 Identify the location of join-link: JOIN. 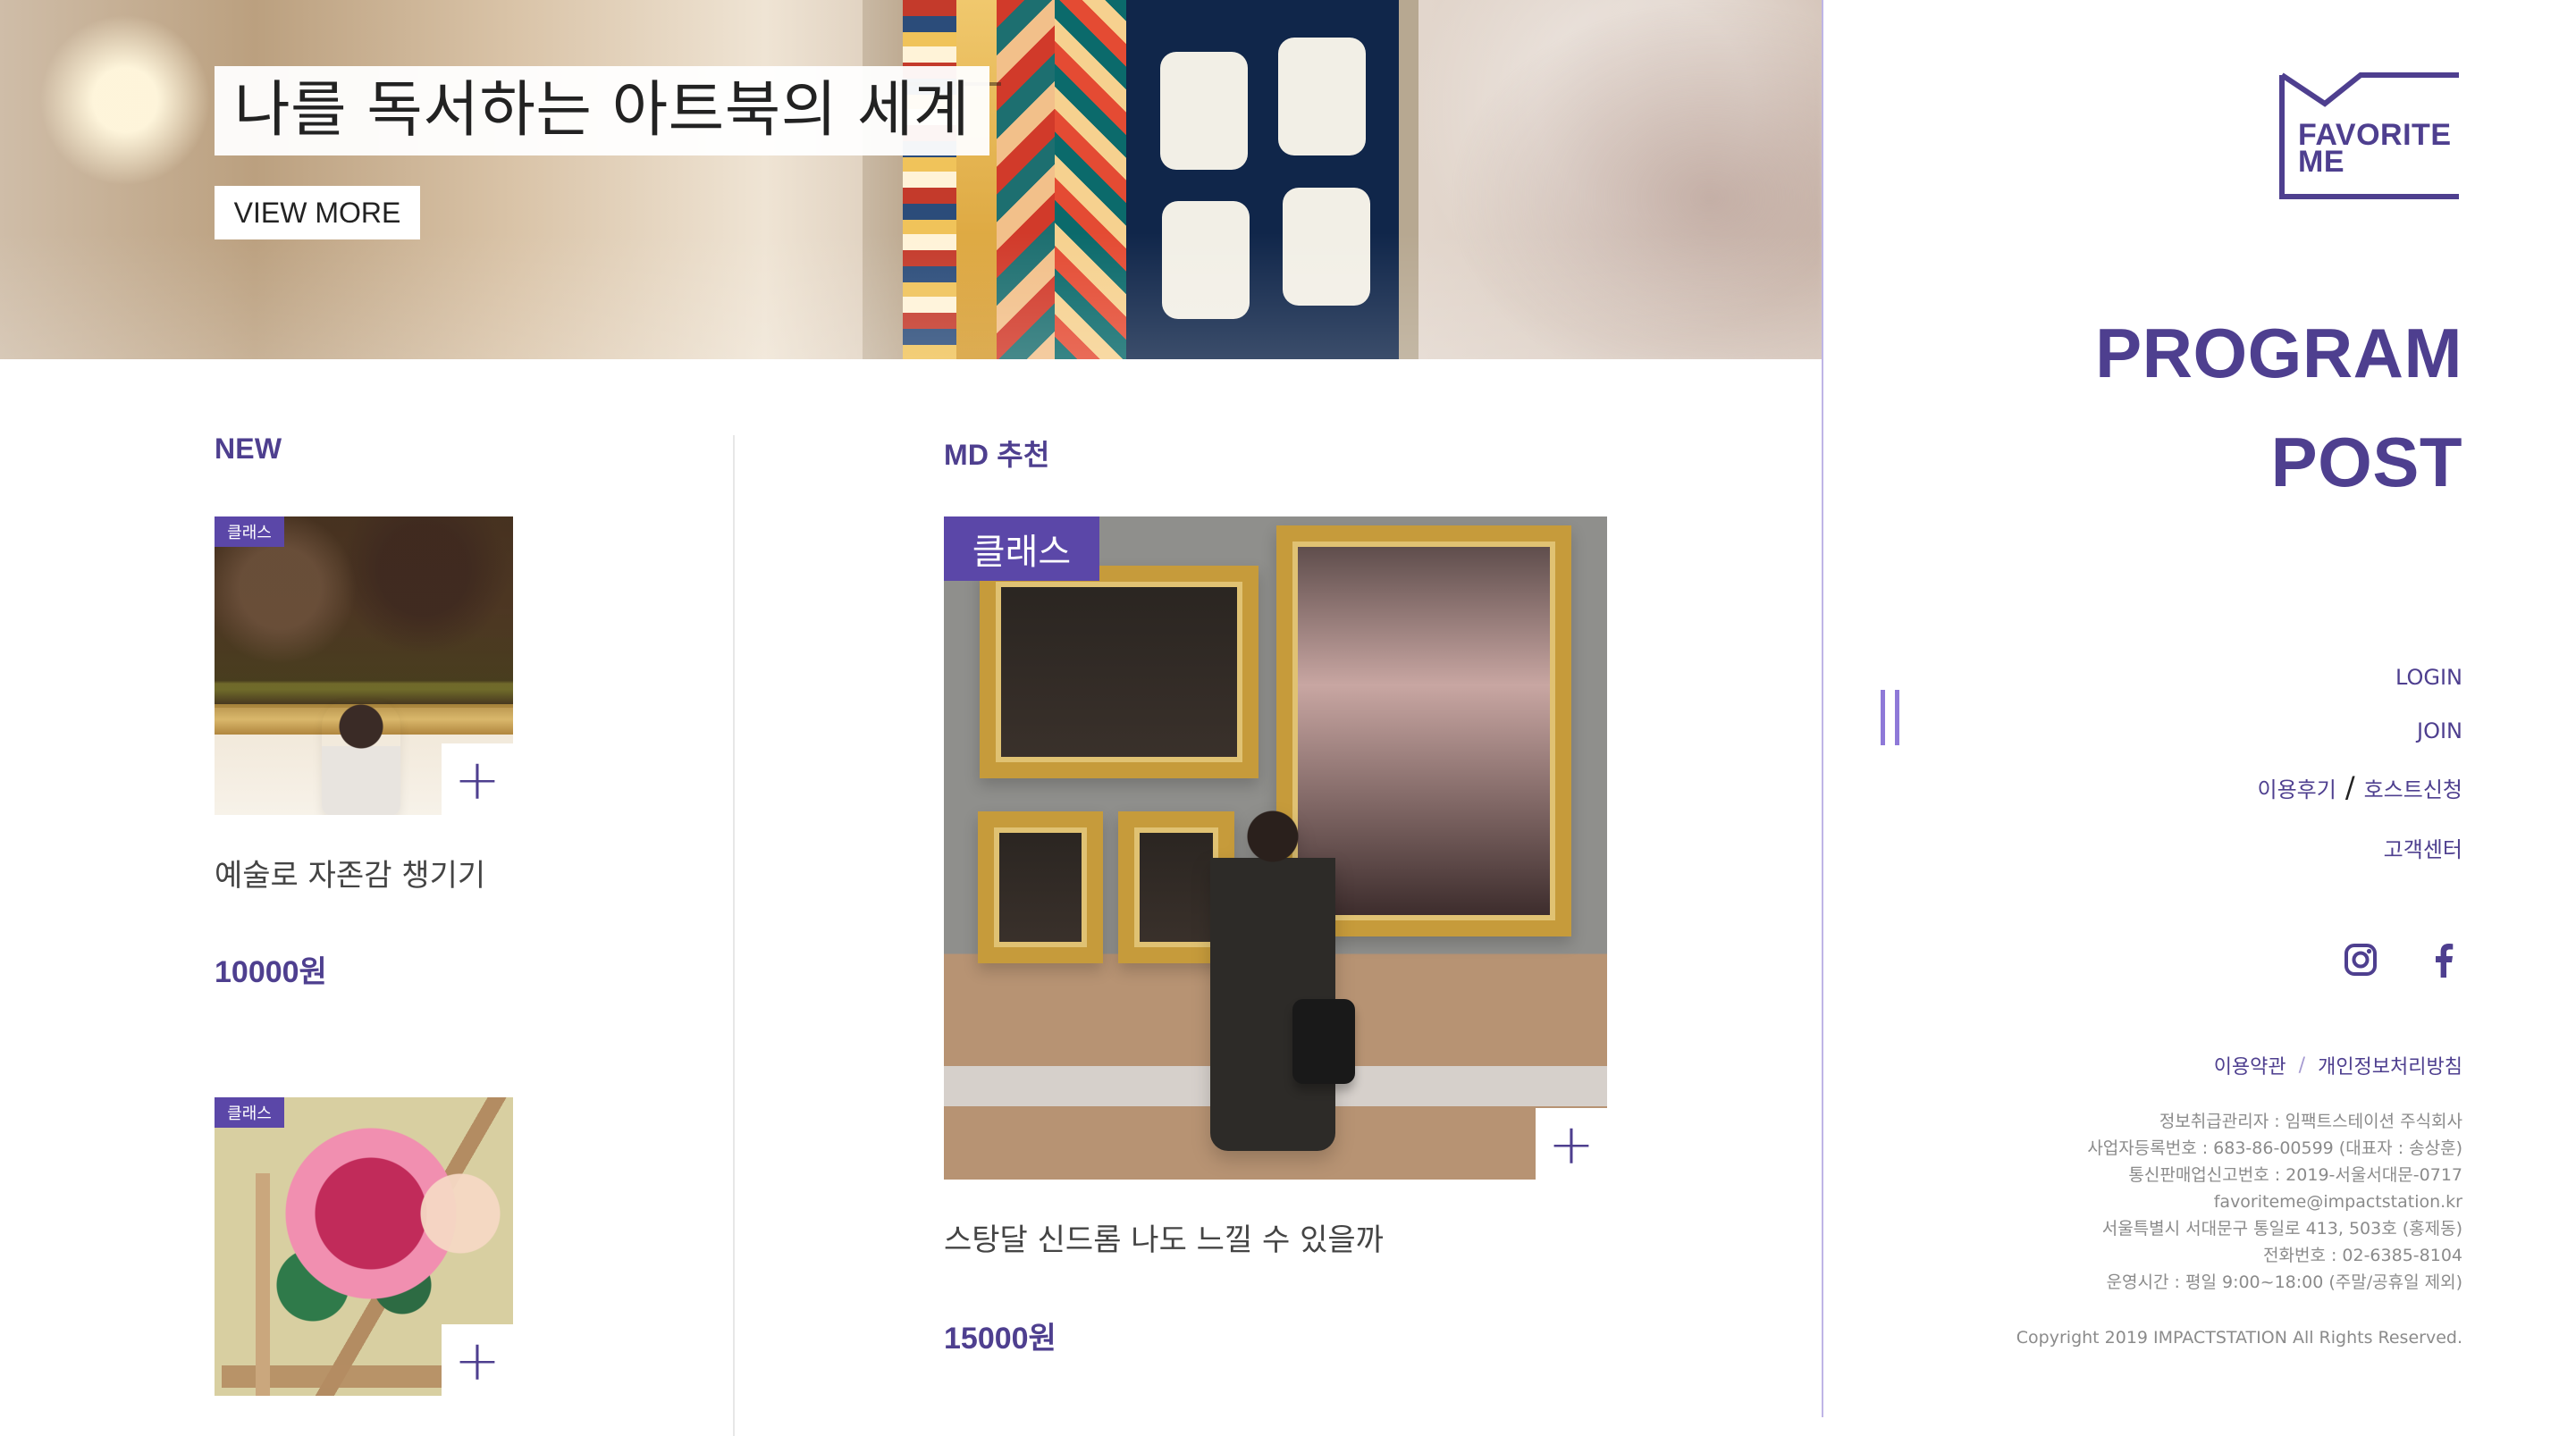
(2360, 730).